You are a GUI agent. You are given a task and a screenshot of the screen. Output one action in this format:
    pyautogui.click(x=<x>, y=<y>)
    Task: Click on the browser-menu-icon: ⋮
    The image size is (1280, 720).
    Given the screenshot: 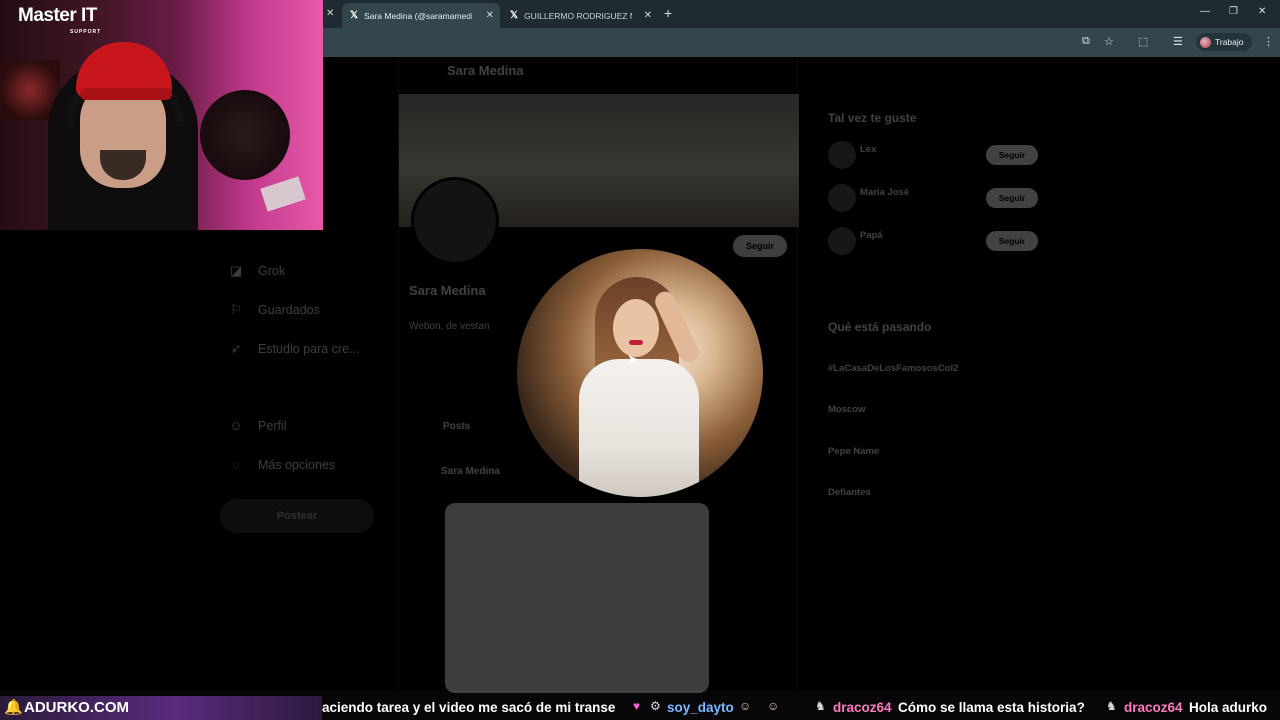 What is the action you would take?
    pyautogui.click(x=1268, y=41)
    